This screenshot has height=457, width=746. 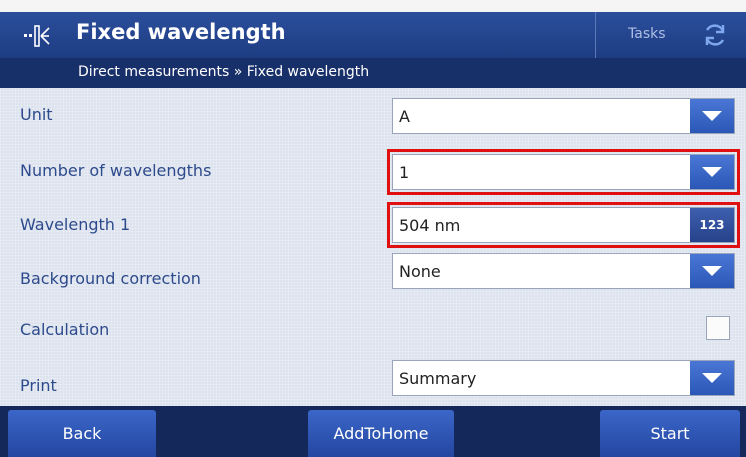 I want to click on background-correction-value: None, so click(x=420, y=271).